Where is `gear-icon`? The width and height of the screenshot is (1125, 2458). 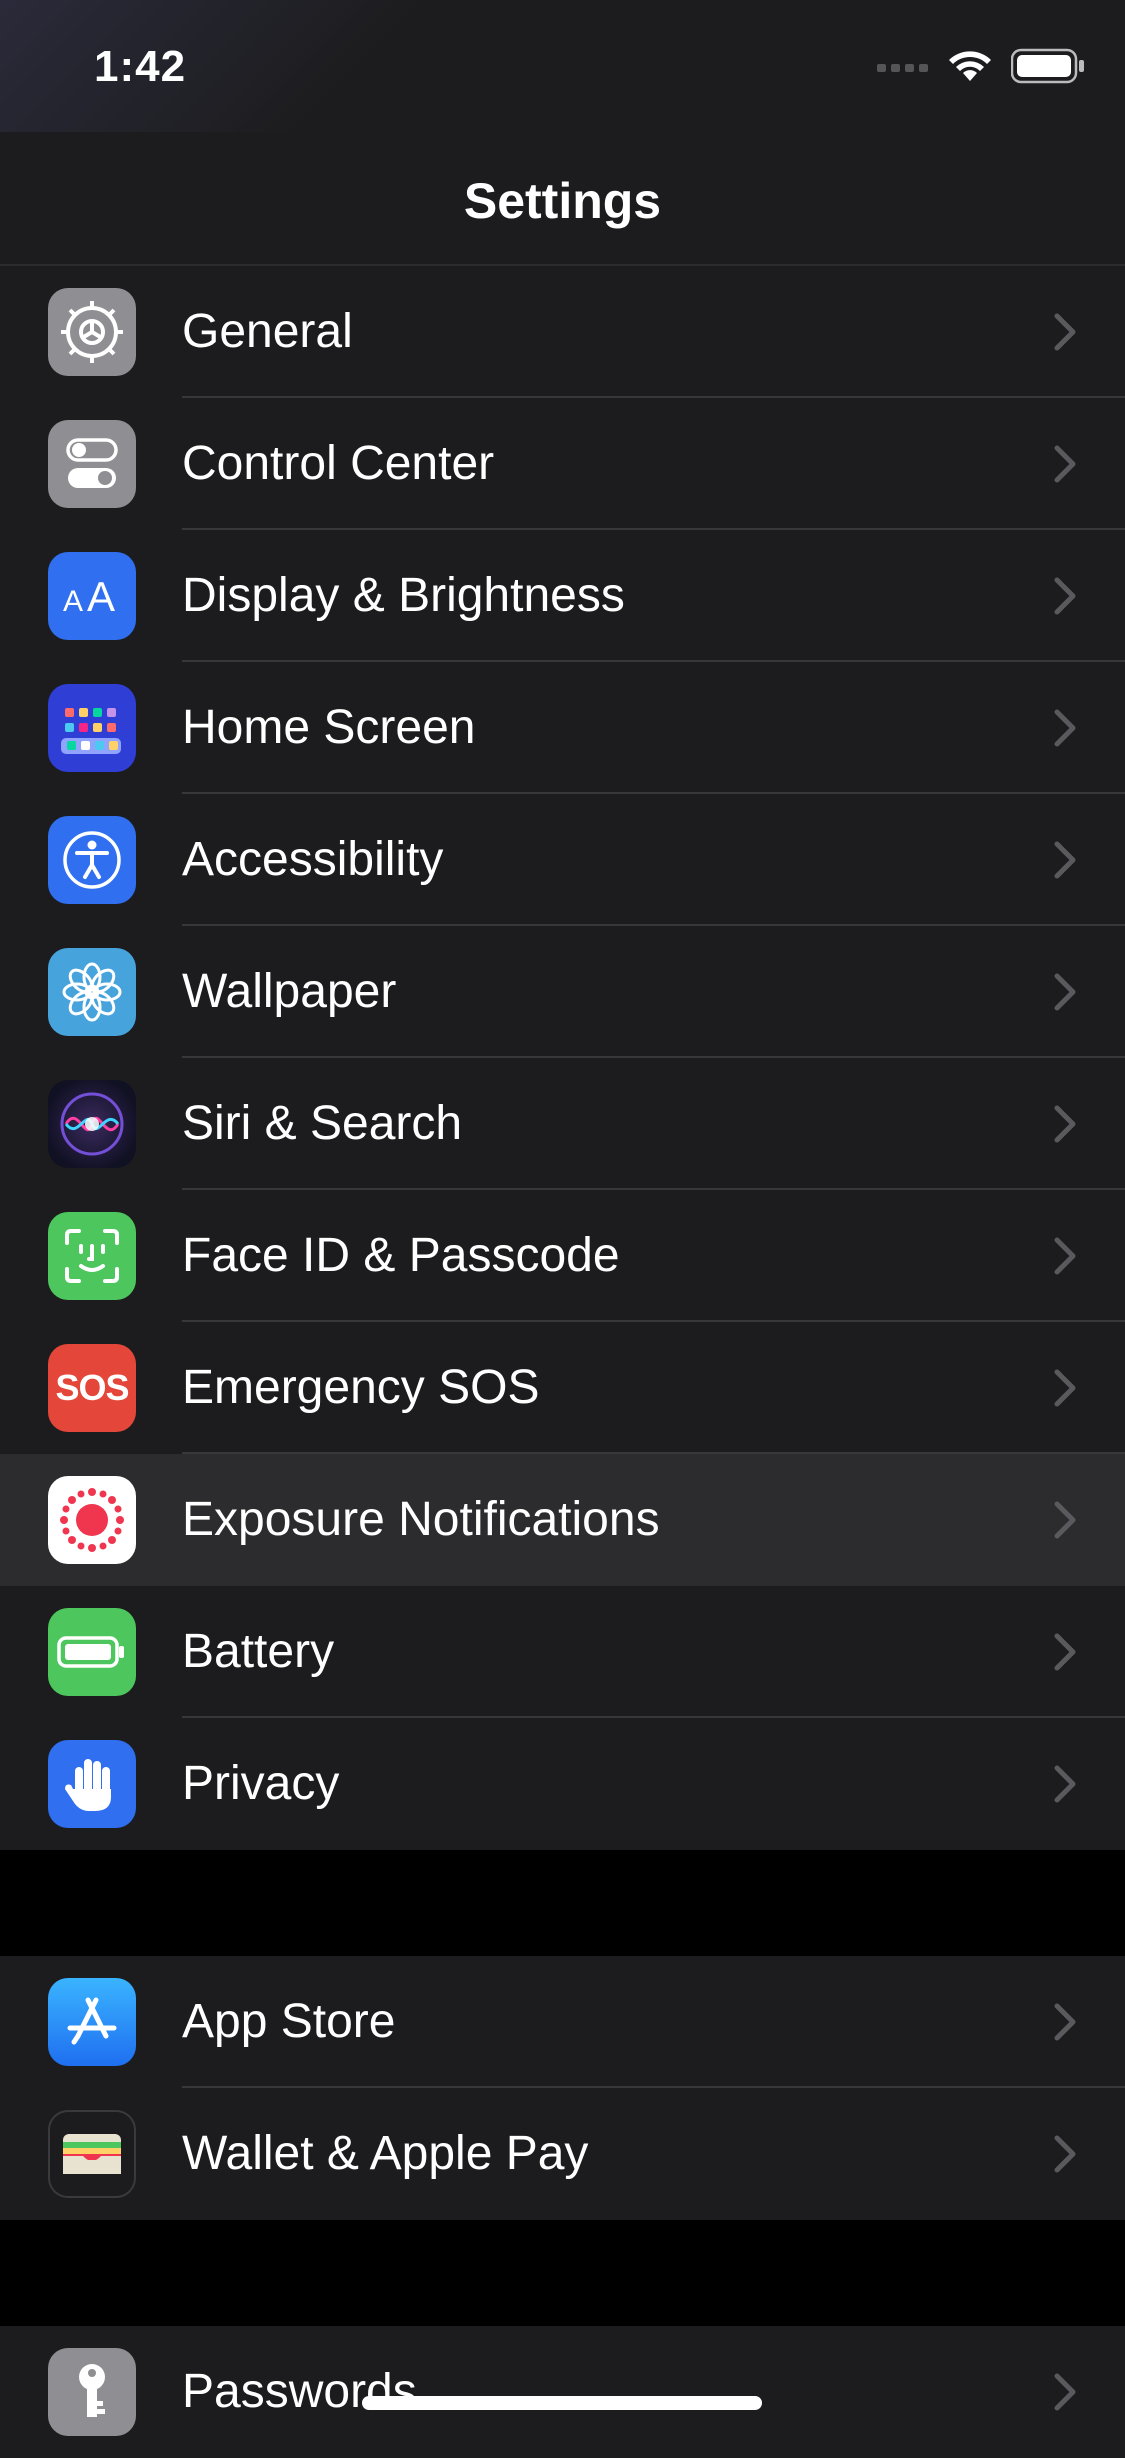
gear-icon is located at coordinates (92, 332).